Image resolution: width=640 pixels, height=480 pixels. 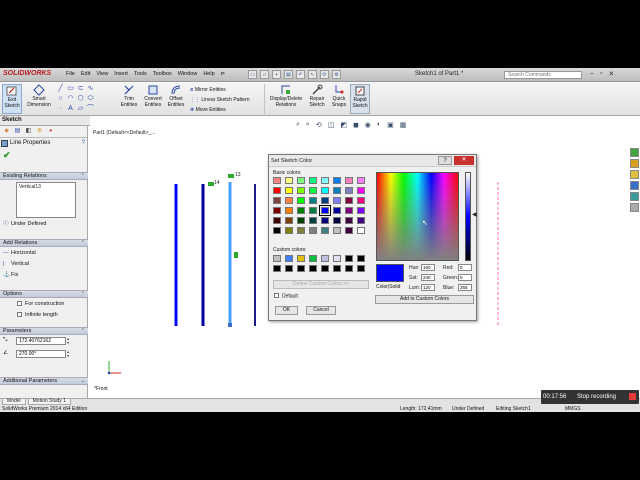 I want to click on rebuild-icon: ⟳, so click(x=324, y=74).